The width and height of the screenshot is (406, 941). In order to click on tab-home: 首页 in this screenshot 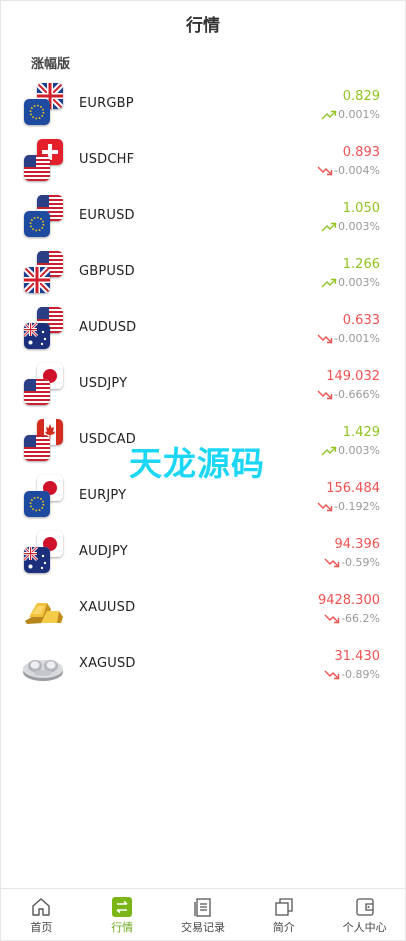, I will do `click(41, 914)`.